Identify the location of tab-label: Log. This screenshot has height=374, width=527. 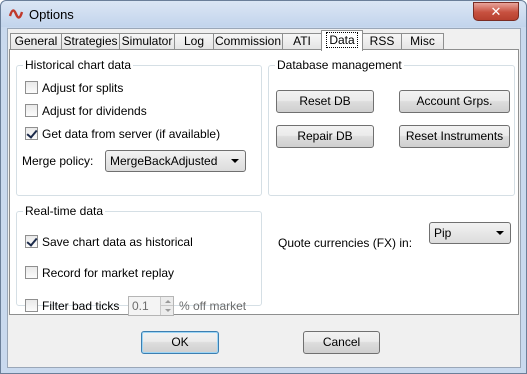
(194, 41).